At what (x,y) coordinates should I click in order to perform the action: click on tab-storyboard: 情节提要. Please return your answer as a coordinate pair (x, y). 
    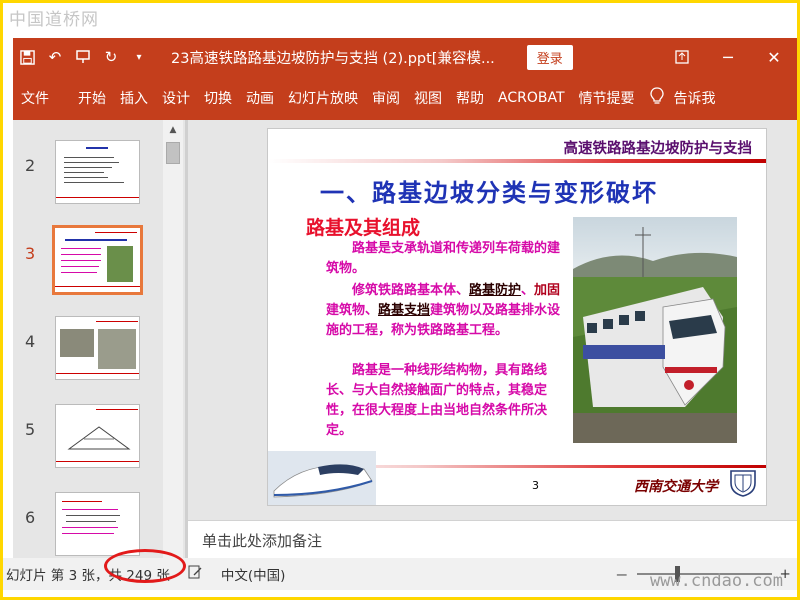
    Looking at the image, I should click on (607, 98).